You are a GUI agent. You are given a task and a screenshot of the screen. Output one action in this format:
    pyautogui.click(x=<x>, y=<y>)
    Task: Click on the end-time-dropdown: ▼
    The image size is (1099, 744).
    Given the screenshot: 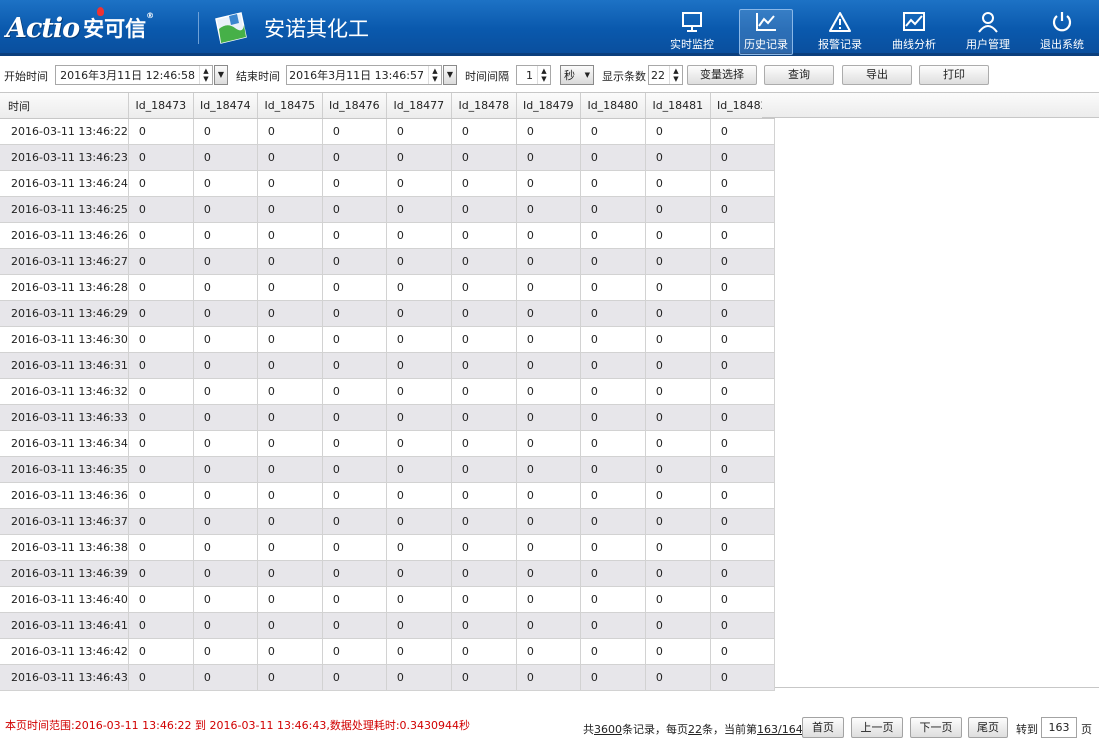 What is the action you would take?
    pyautogui.click(x=450, y=75)
    